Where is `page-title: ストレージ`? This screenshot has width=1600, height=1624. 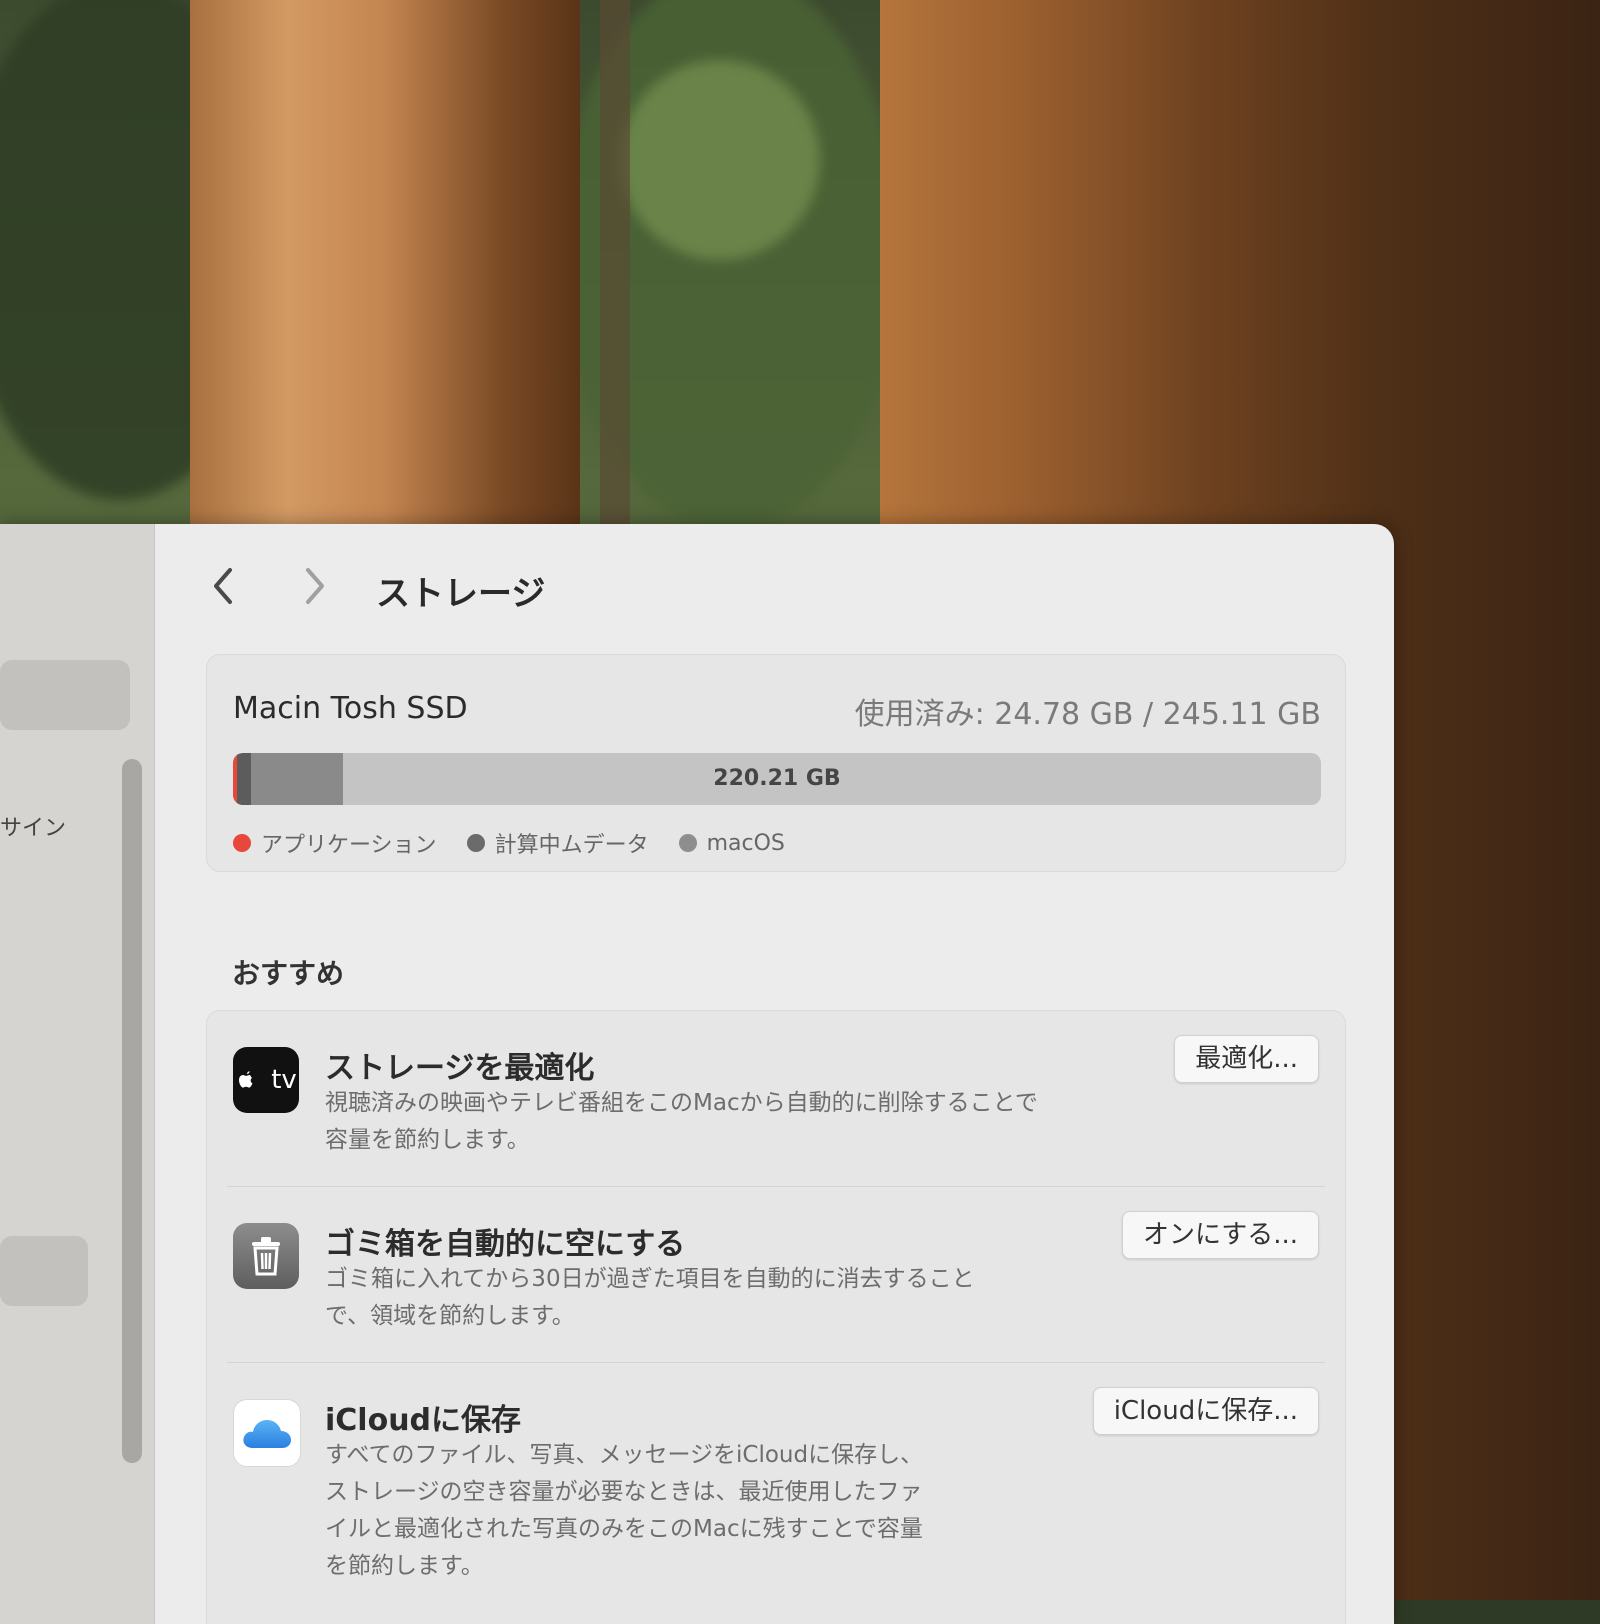 page-title: ストレージ is located at coordinates (461, 594).